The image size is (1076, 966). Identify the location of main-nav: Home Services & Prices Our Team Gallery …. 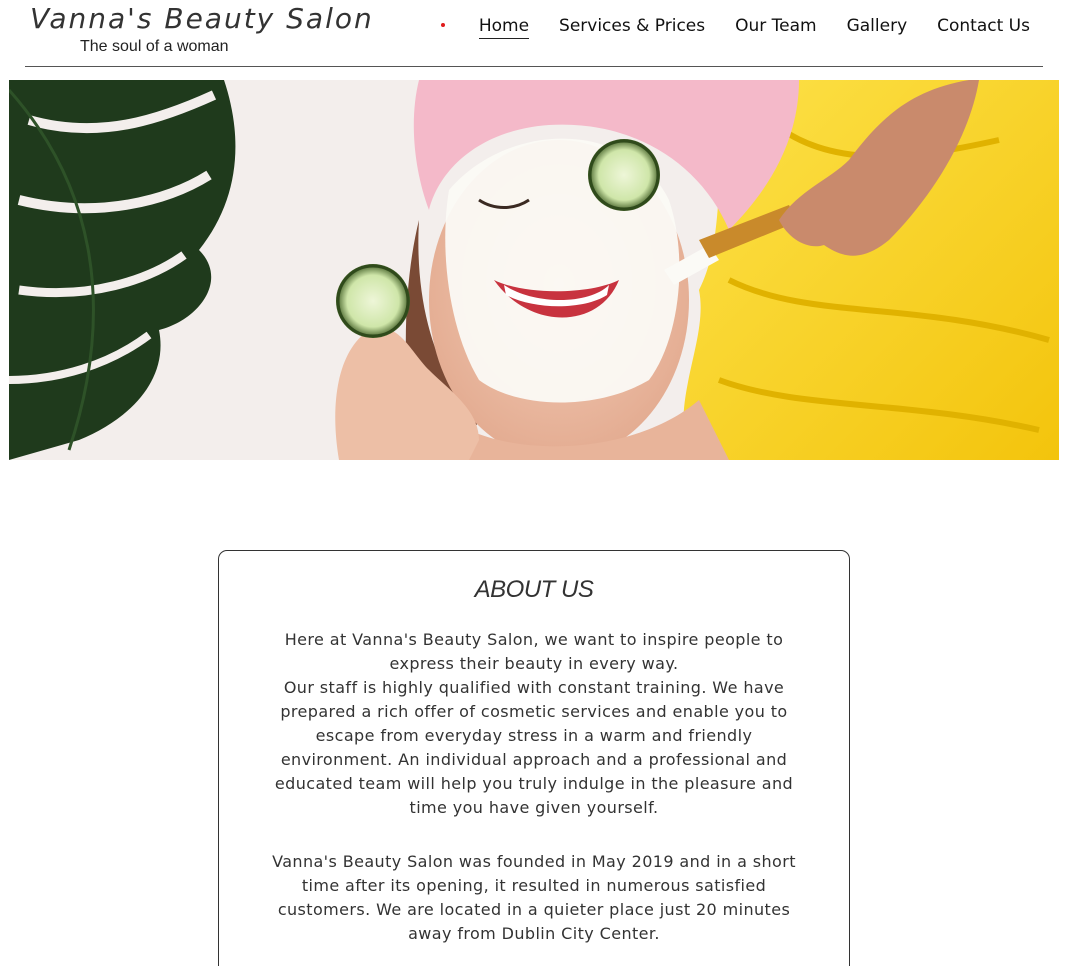
(754, 27).